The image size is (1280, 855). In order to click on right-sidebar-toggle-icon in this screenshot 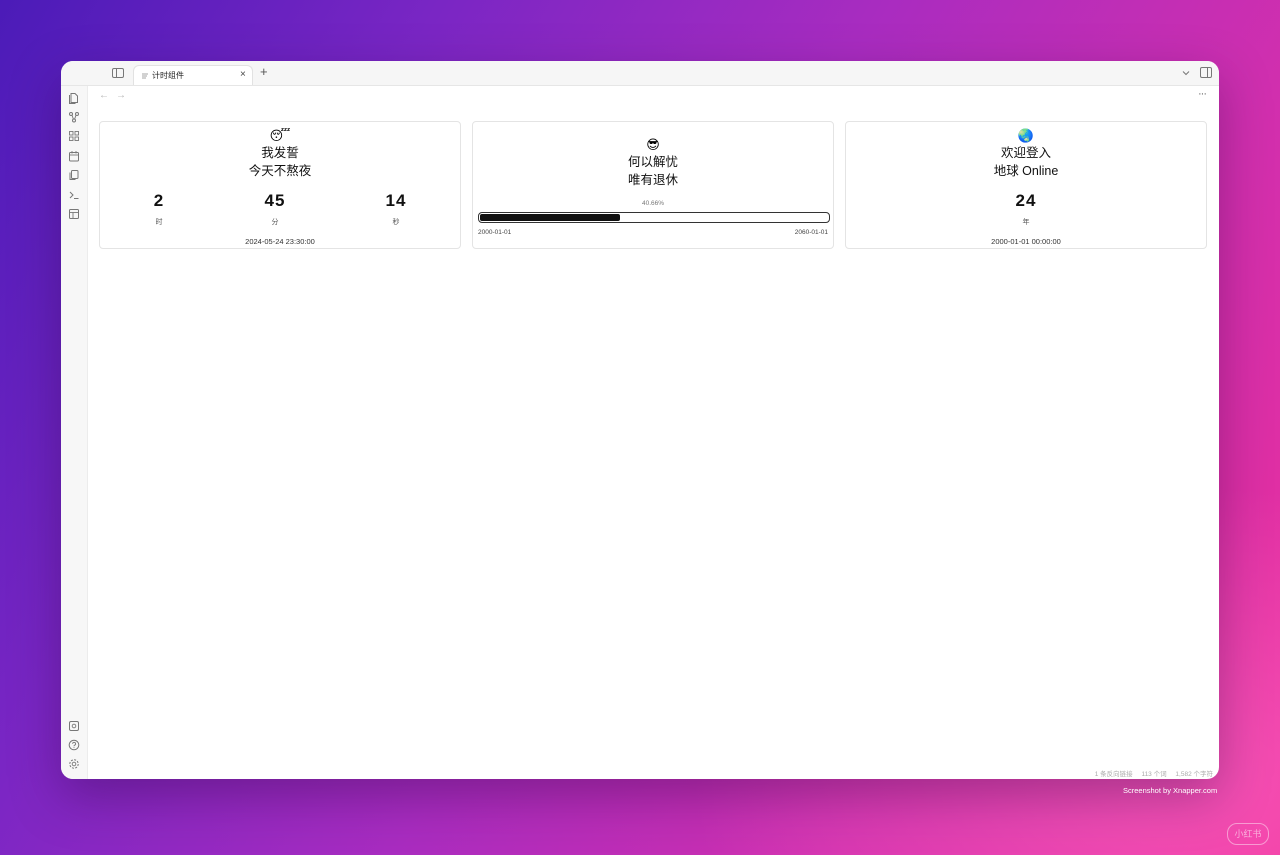, I will do `click(1206, 72)`.